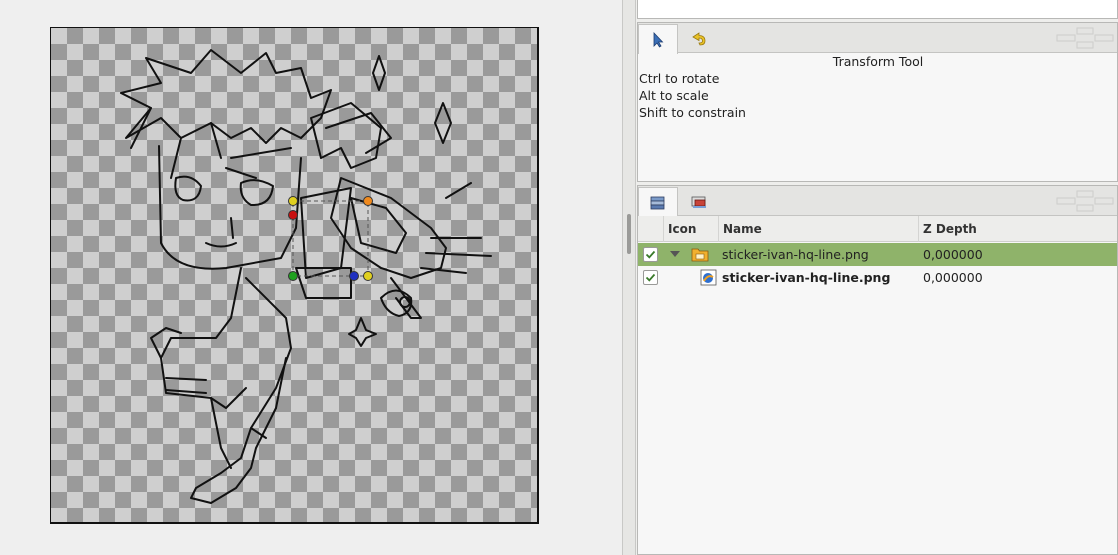  I want to click on expand-arrow-icon, so click(675, 254).